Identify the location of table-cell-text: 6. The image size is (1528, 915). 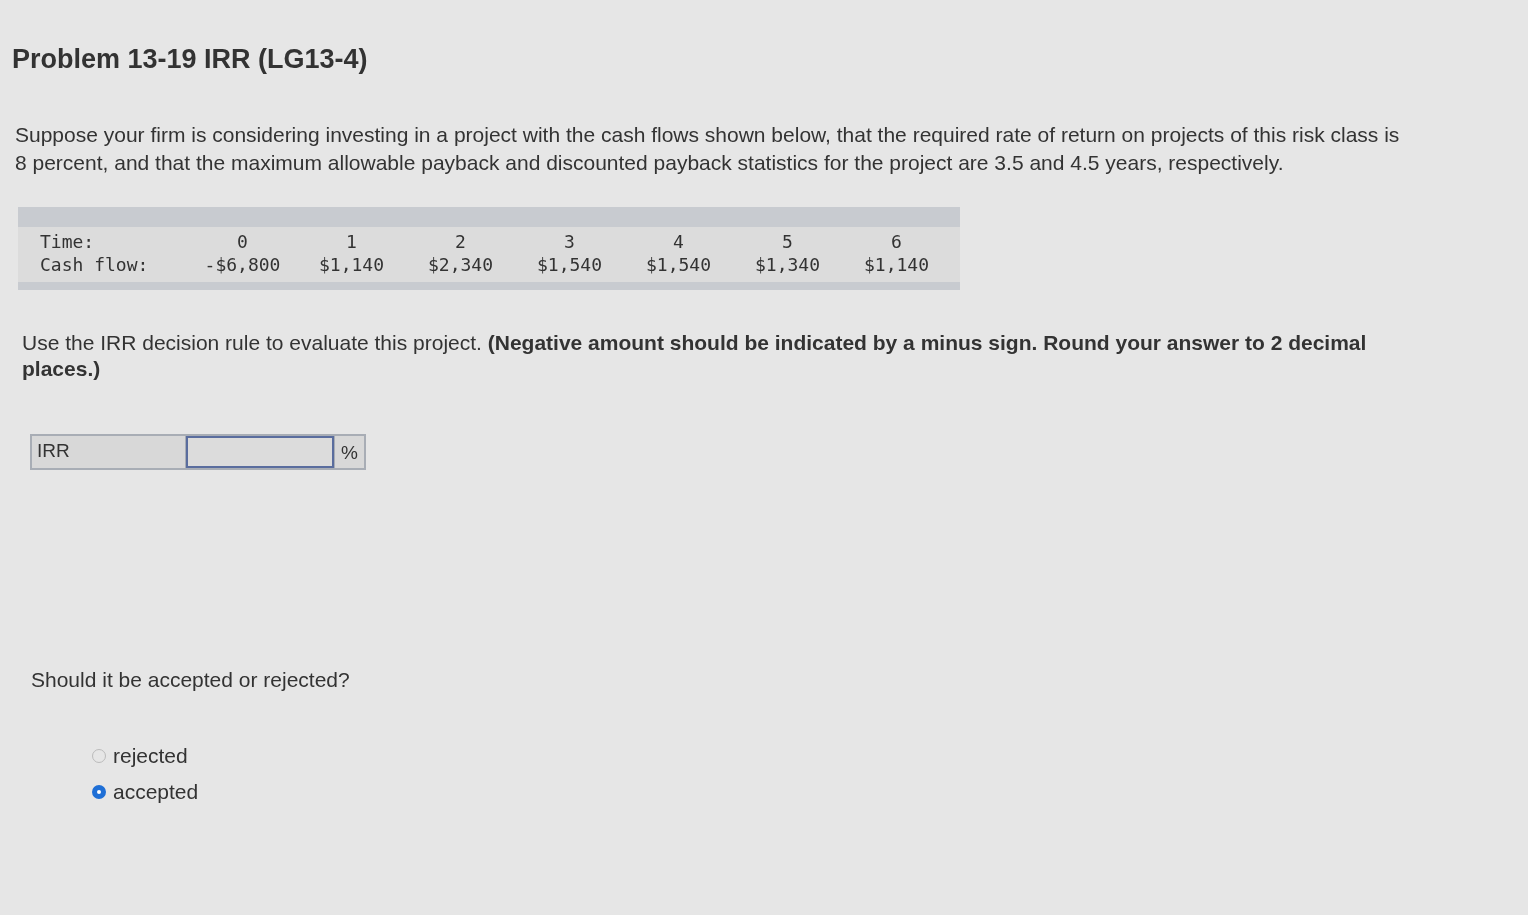
(896, 241).